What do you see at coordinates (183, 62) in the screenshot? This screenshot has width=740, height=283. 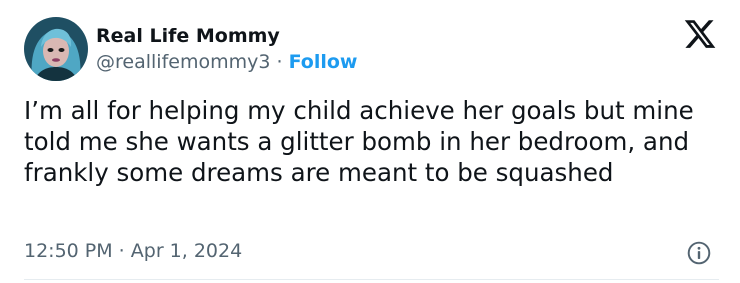 I see `user-handle: @reallifemommy3` at bounding box center [183, 62].